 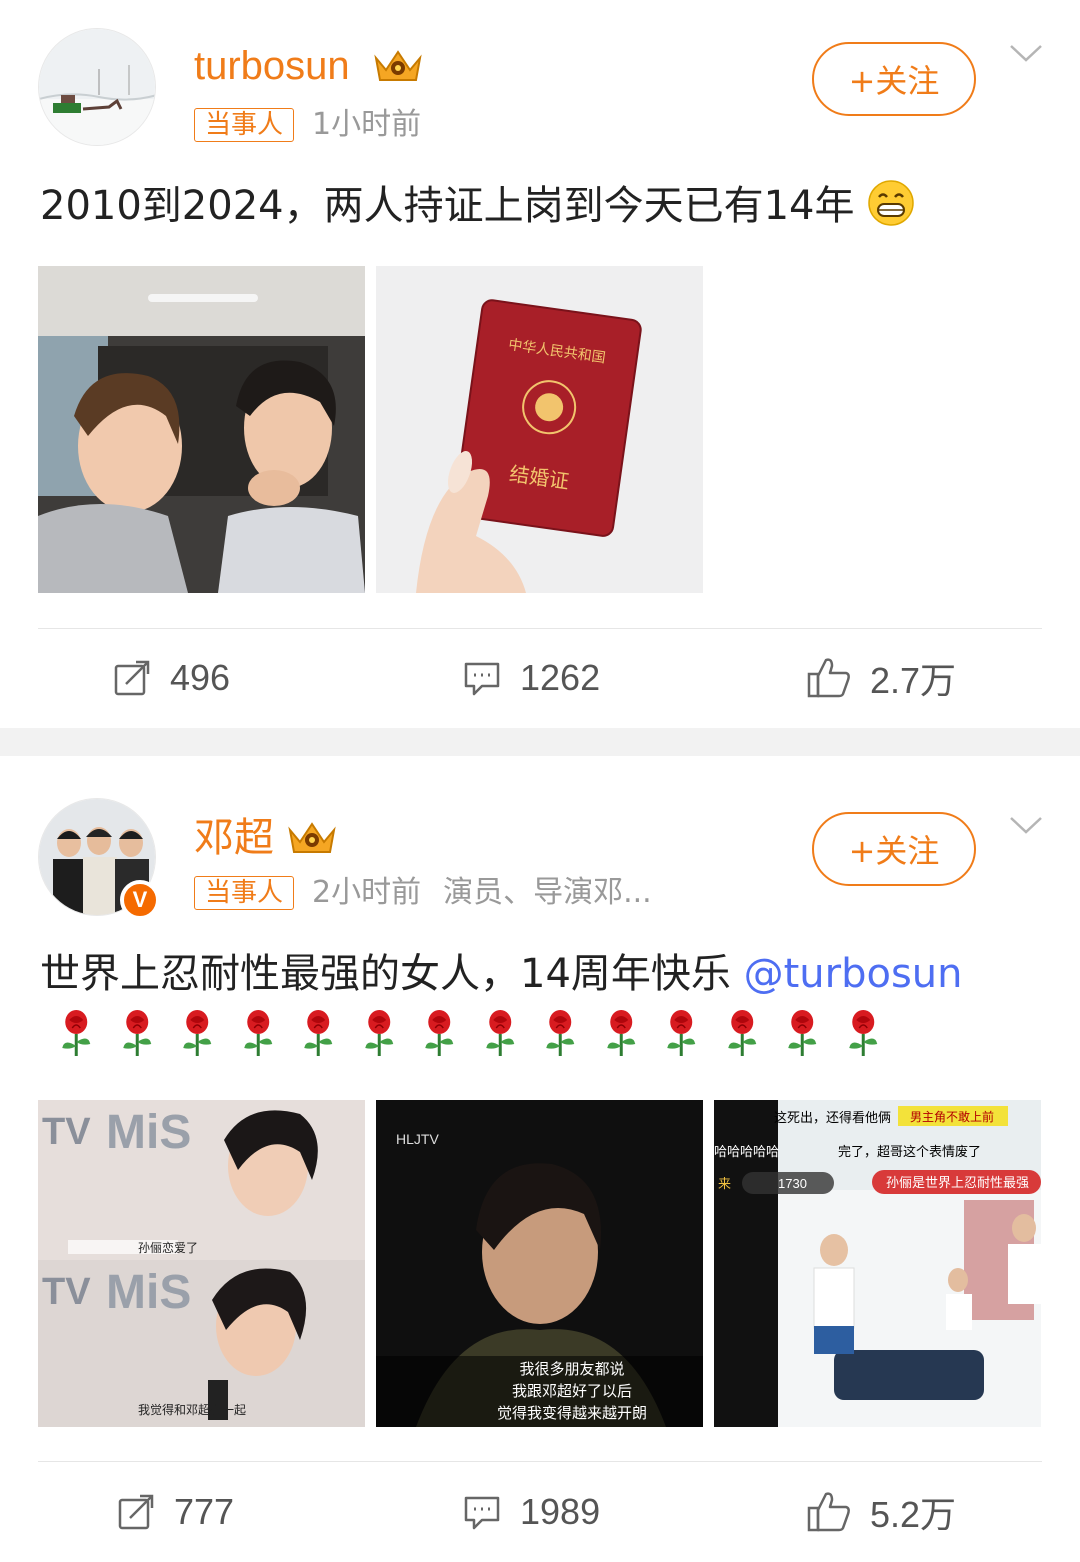 I want to click on rose-emoji-row, so click(x=469, y=1033).